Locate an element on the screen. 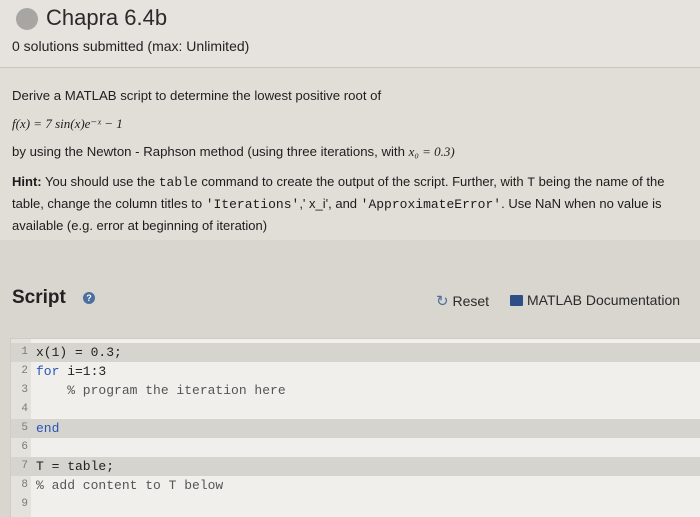 This screenshot has width=700, height=517. submission-count: 0 solutions submitted (max: Unlimited) is located at coordinates (131, 46).